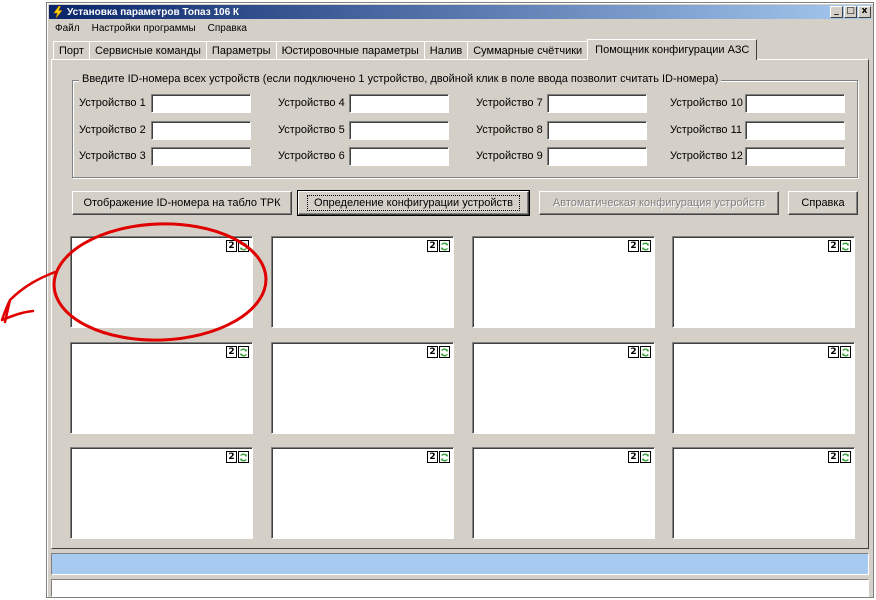 This screenshot has height=600, width=876. I want to click on tab-calibration-parameters: Юстировочные параметры, so click(350, 50).